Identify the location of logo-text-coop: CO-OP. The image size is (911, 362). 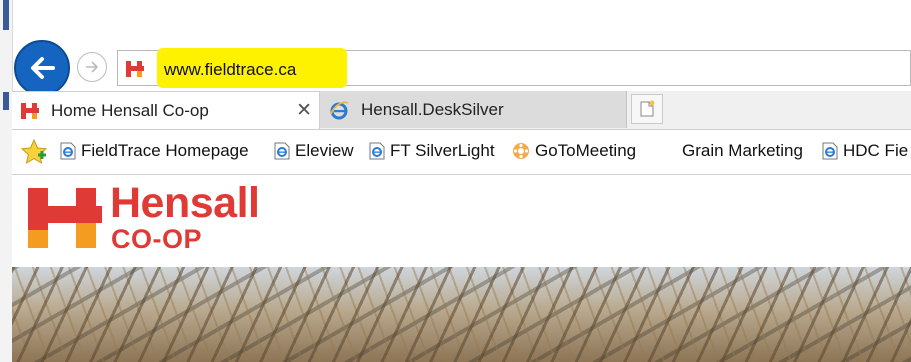
(157, 239).